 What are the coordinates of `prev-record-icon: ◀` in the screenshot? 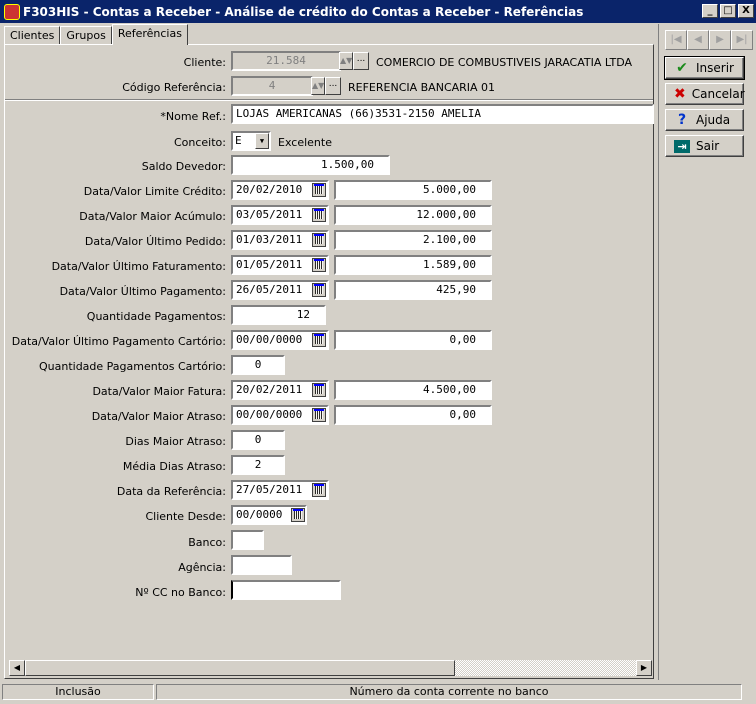 It's located at (698, 40).